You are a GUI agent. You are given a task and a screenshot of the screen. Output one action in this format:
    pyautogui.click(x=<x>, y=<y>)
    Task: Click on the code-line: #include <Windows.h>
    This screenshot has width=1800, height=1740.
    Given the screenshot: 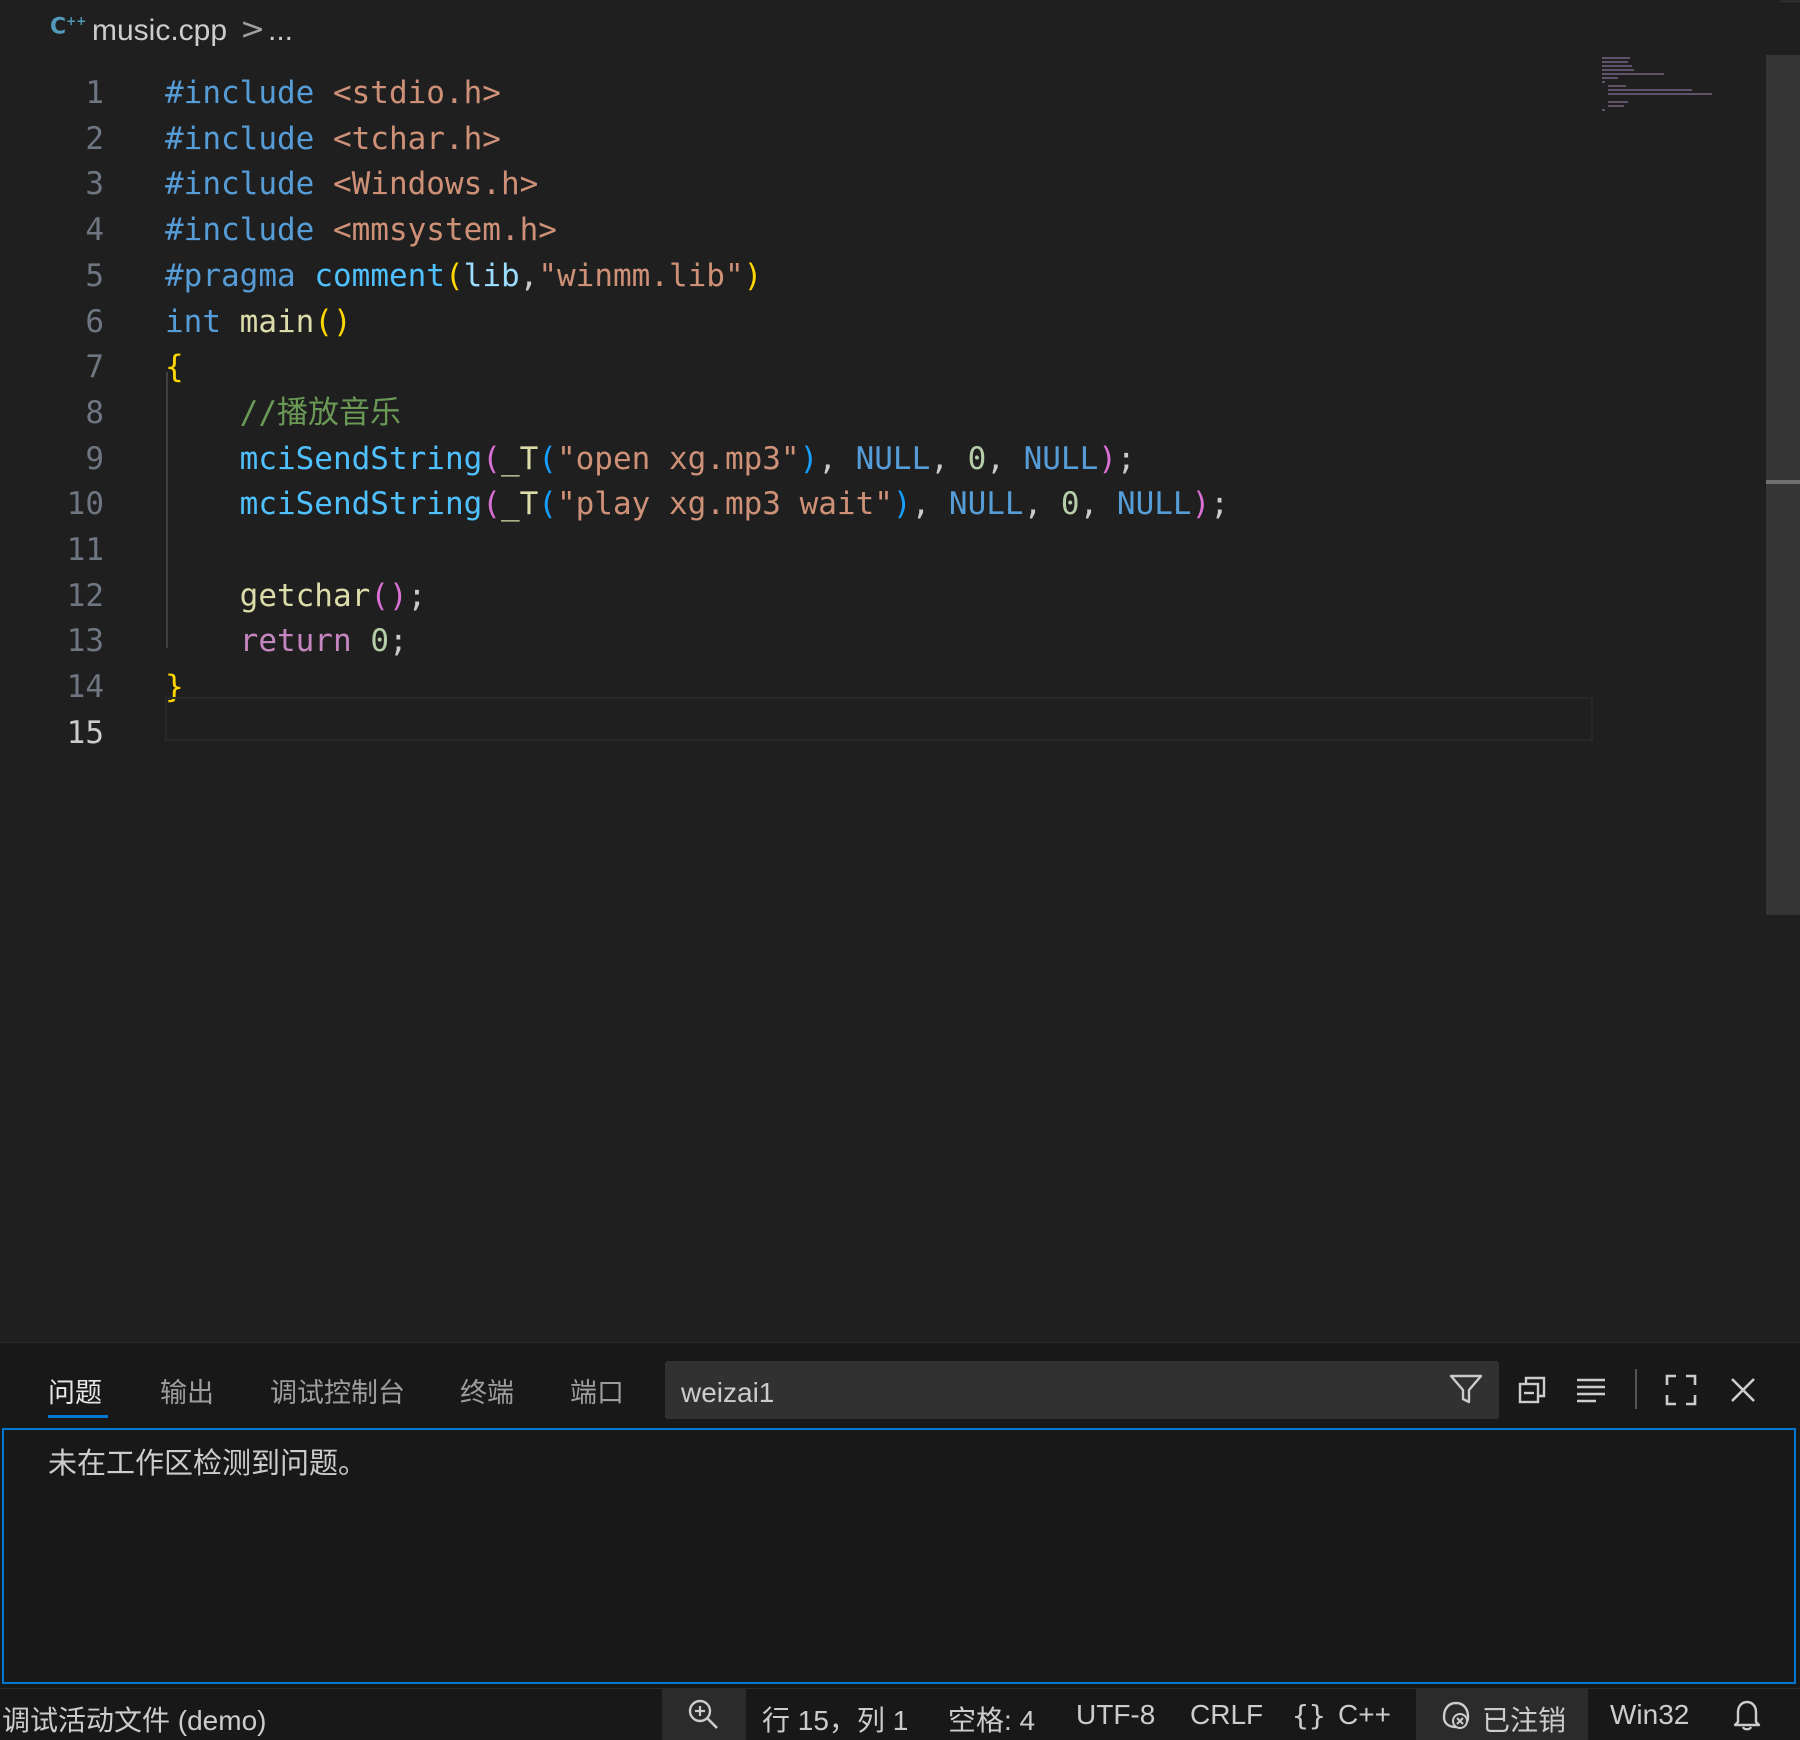 What is the action you would take?
    pyautogui.click(x=351, y=184)
    